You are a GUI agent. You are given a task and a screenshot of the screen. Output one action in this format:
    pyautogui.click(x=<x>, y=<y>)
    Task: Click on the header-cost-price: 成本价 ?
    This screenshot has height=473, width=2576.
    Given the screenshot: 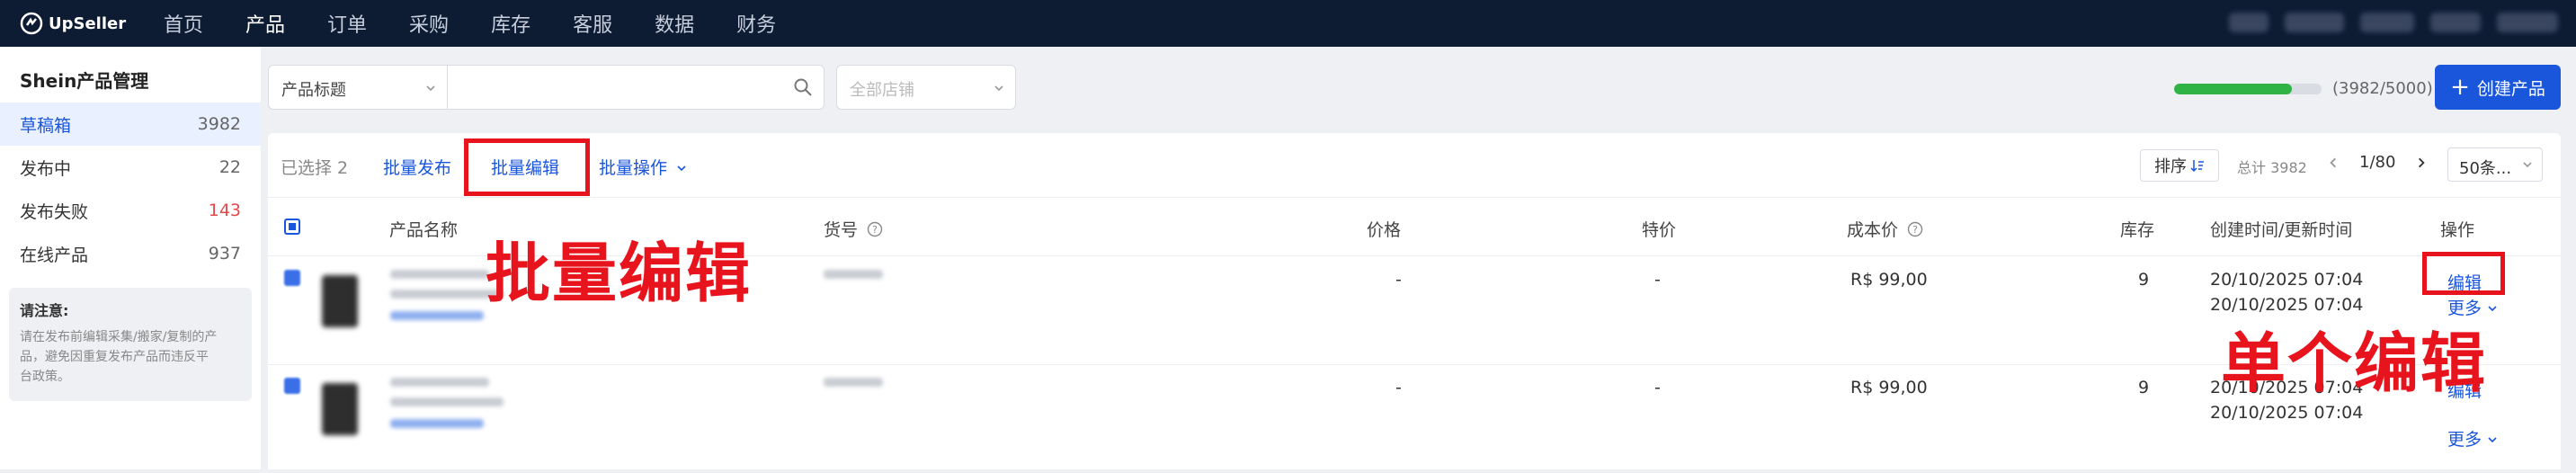 What is the action you would take?
    pyautogui.click(x=1885, y=229)
    